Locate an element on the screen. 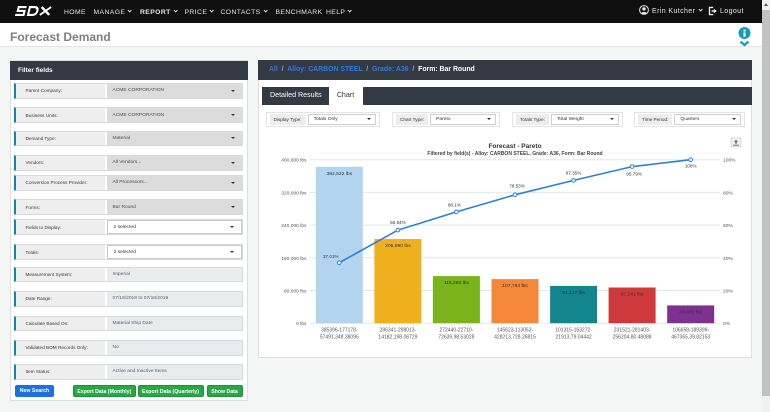  svg-text: 145623-113052- is located at coordinates (515, 331).